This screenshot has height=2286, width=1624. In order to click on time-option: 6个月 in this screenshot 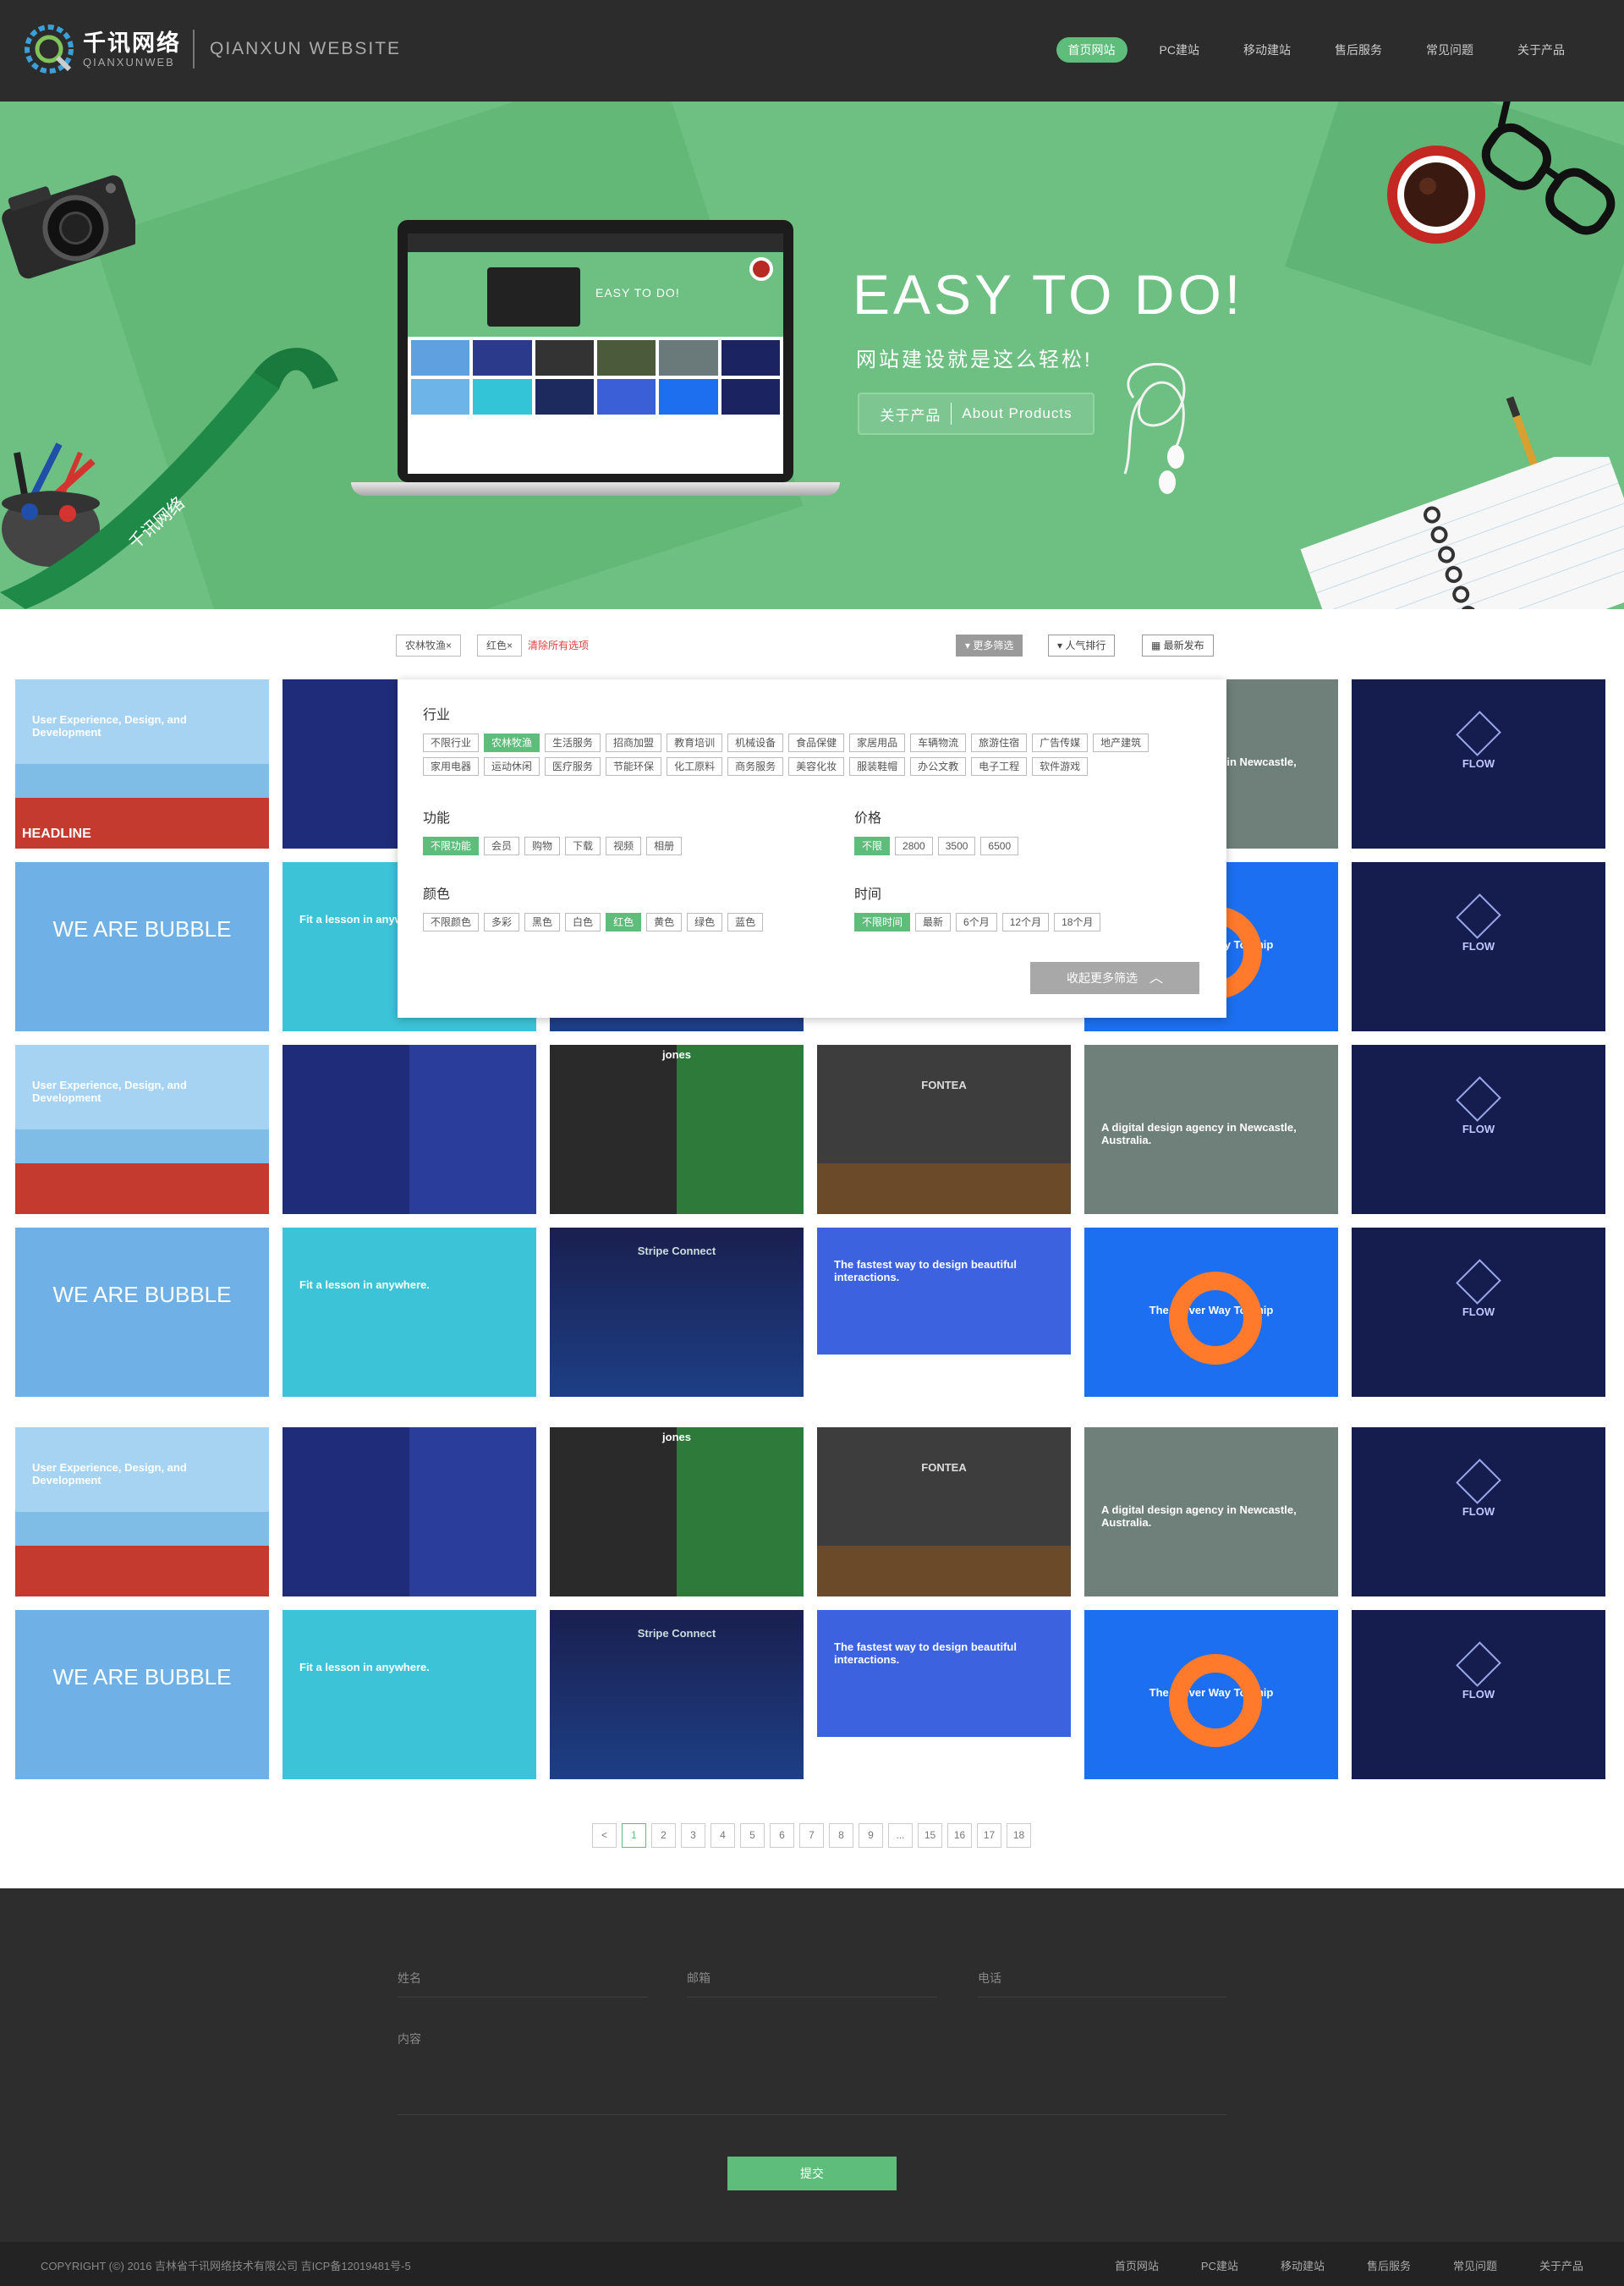, I will do `click(977, 922)`.